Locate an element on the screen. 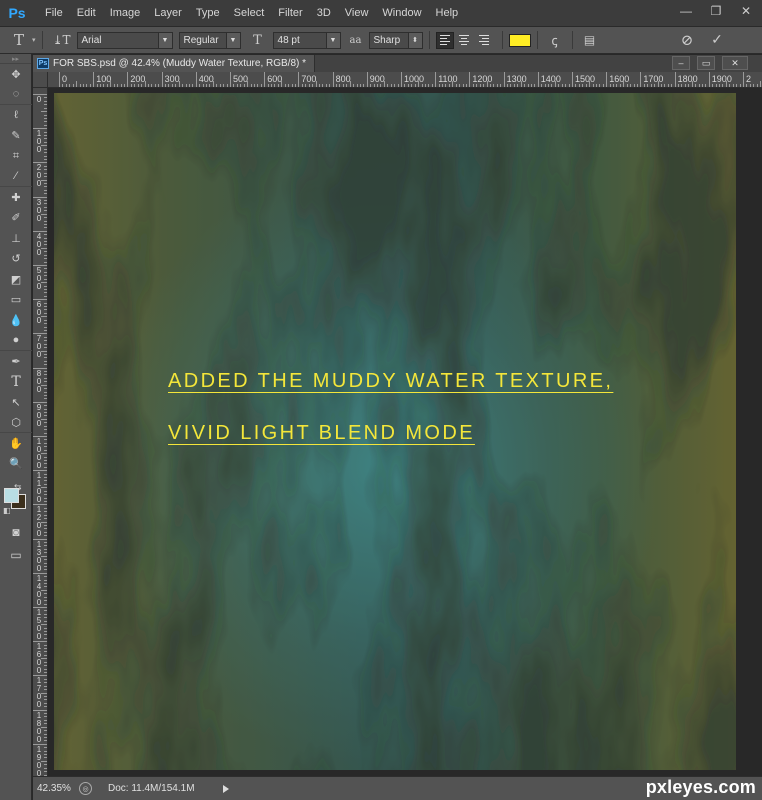  quick-mask-icon: ◙ is located at coordinates (16, 532).